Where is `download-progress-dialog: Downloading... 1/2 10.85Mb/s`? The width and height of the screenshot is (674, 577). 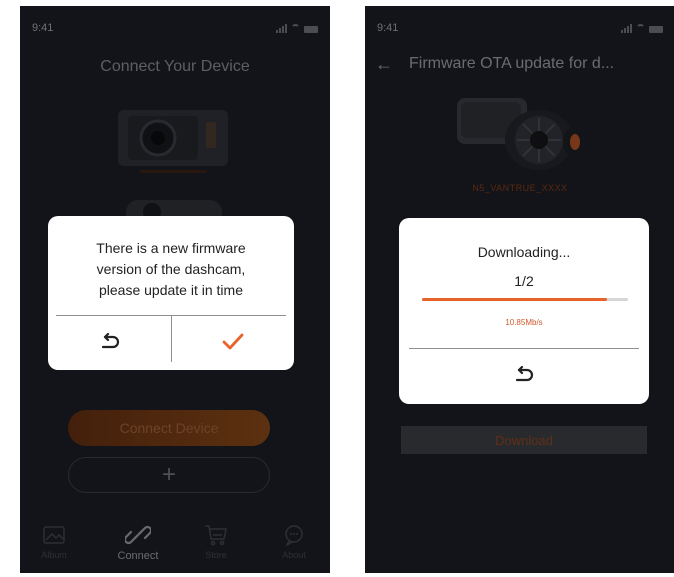
download-progress-dialog: Downloading... 1/2 10.85Mb/s is located at coordinates (524, 311).